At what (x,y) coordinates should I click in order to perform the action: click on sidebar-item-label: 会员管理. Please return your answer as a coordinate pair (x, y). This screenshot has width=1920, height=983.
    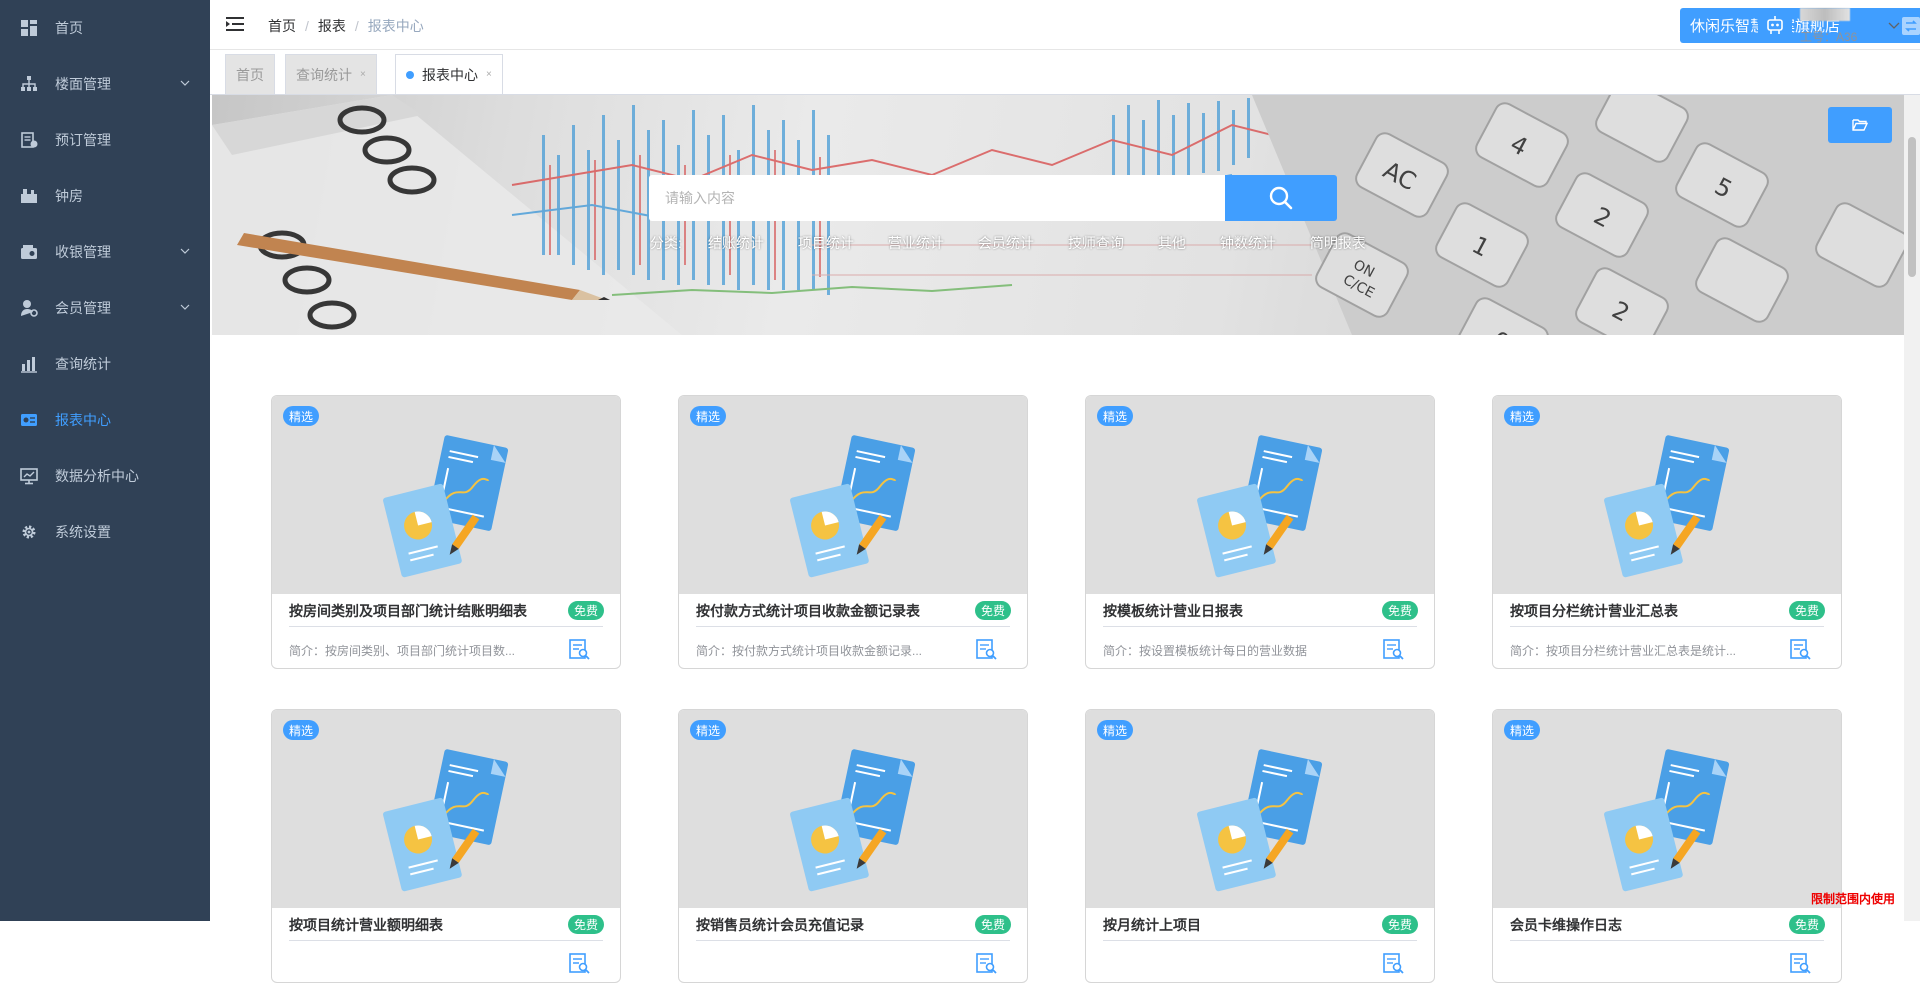
    Looking at the image, I should click on (83, 308).